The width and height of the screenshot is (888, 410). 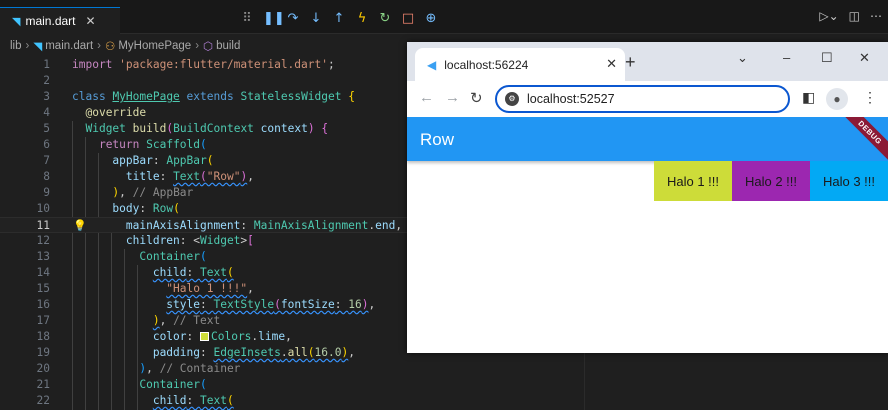 I want to click on code-line: 22 child: Text(, so click(x=135, y=400).